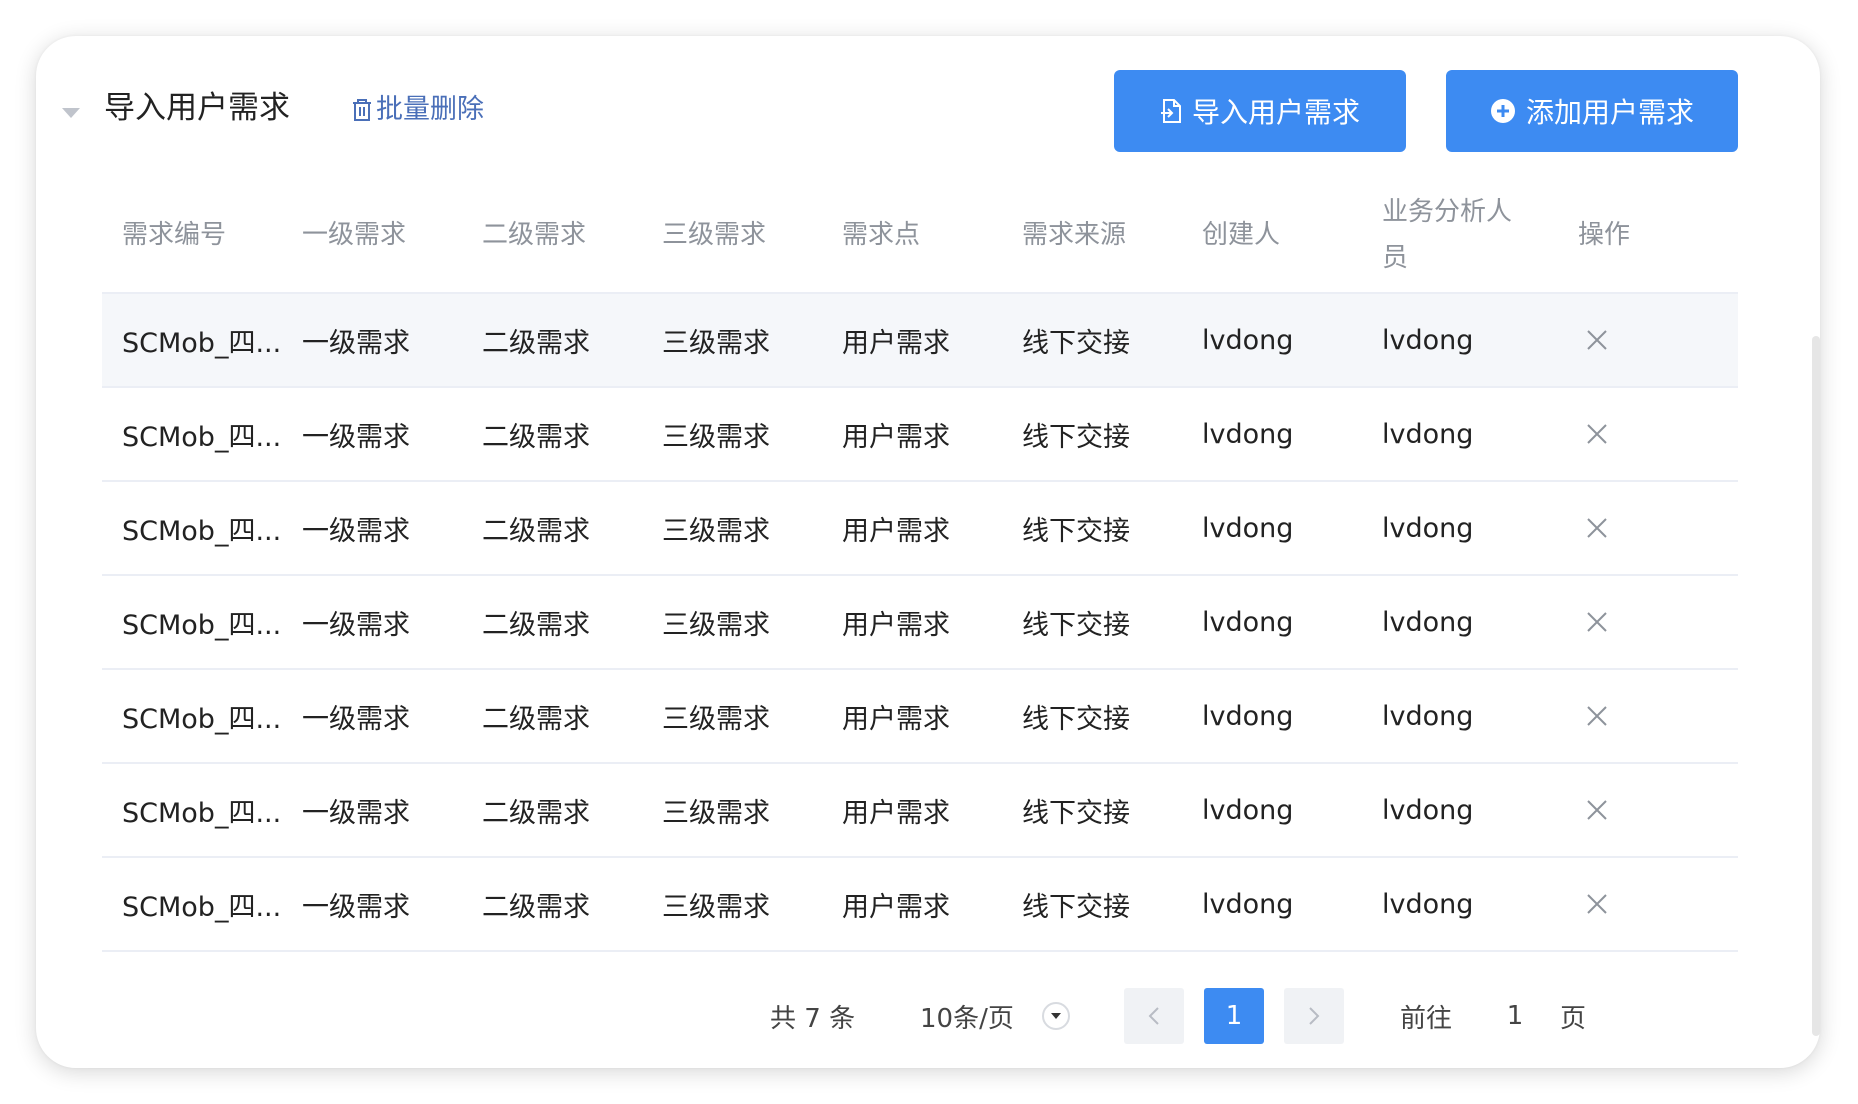 The width and height of the screenshot is (1858, 1104). I want to click on section-title: 导入用户需求, so click(197, 108).